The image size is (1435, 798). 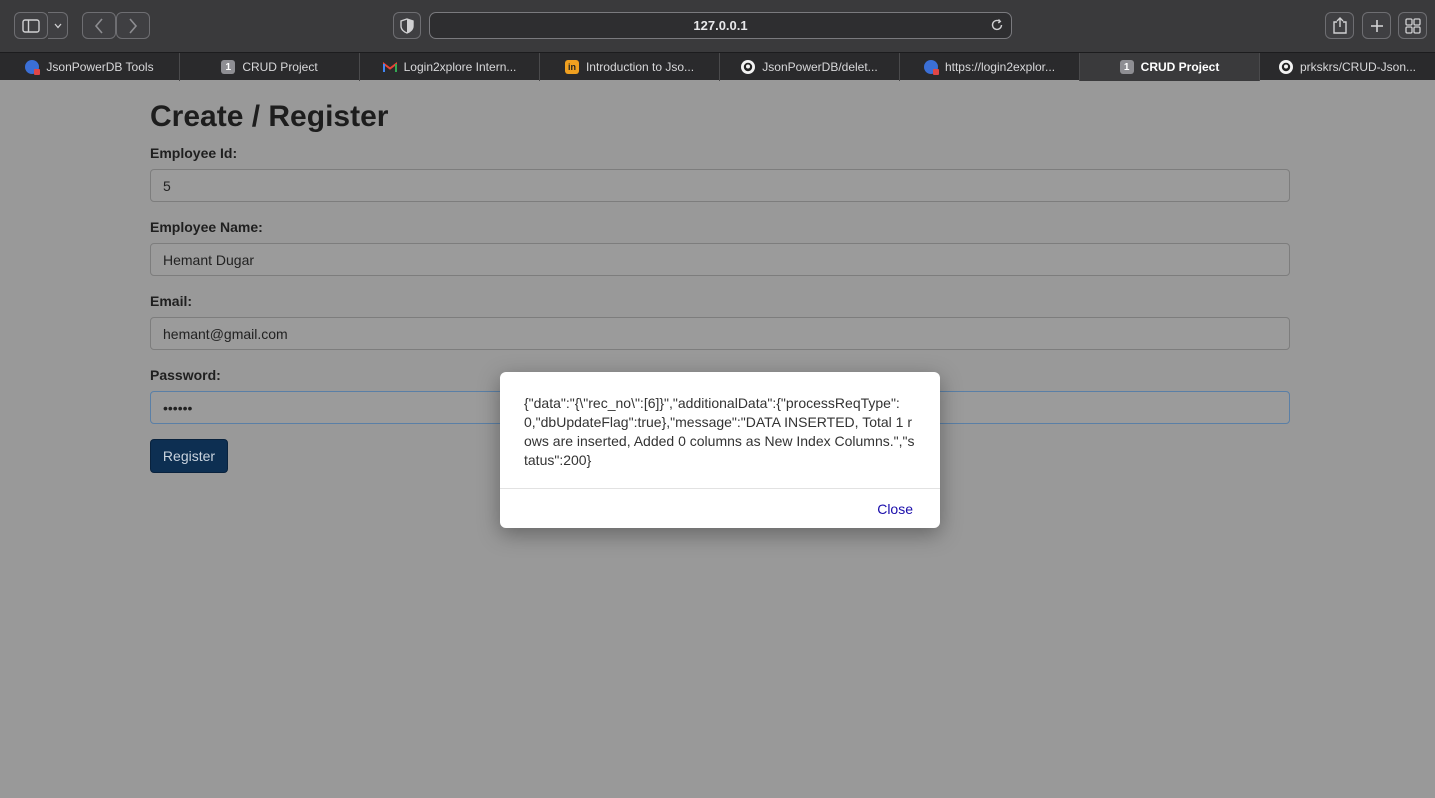 What do you see at coordinates (389, 67) in the screenshot?
I see `gmail-icon` at bounding box center [389, 67].